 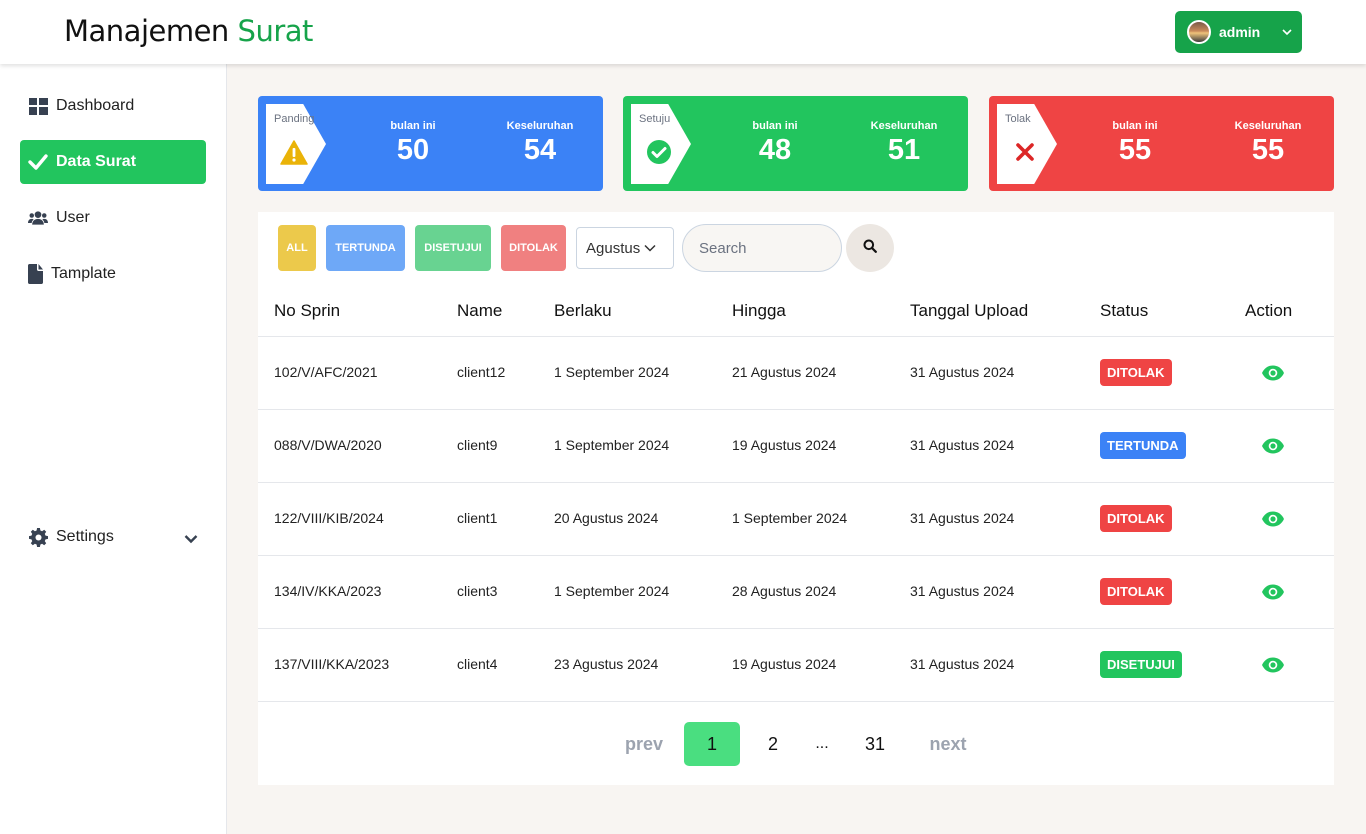 What do you see at coordinates (328, 445) in the screenshot?
I see `table-cell-no: 088/V/DWA/2020` at bounding box center [328, 445].